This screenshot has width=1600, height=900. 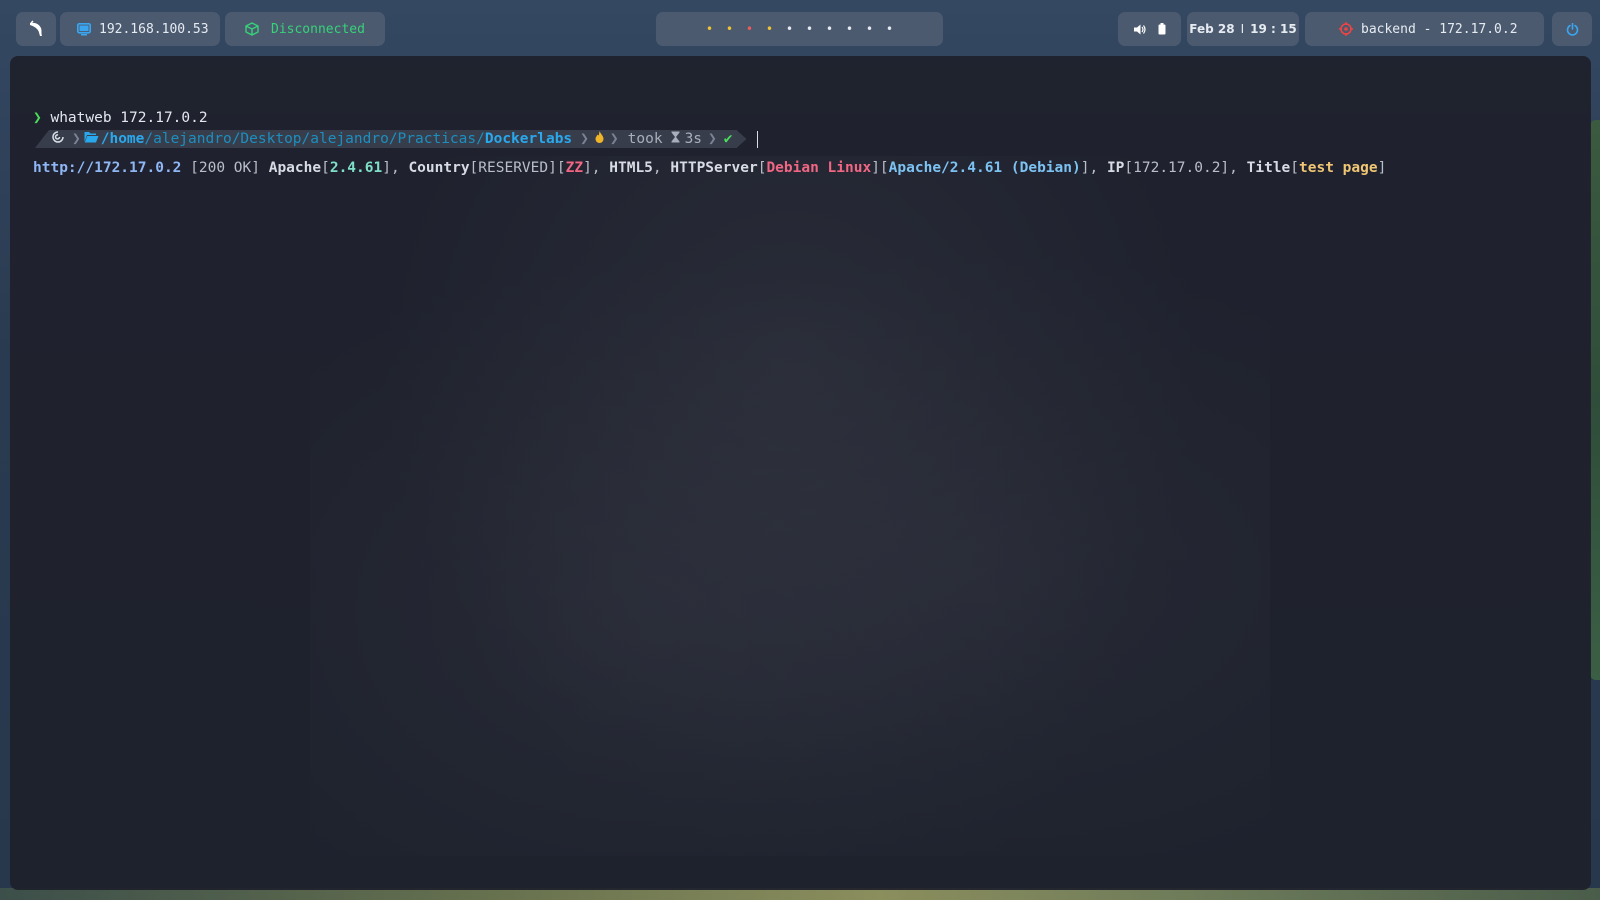 What do you see at coordinates (314, 139) in the screenshot?
I see `path-middle: /alejandro/Desktop/alejandro/Practicas/` at bounding box center [314, 139].